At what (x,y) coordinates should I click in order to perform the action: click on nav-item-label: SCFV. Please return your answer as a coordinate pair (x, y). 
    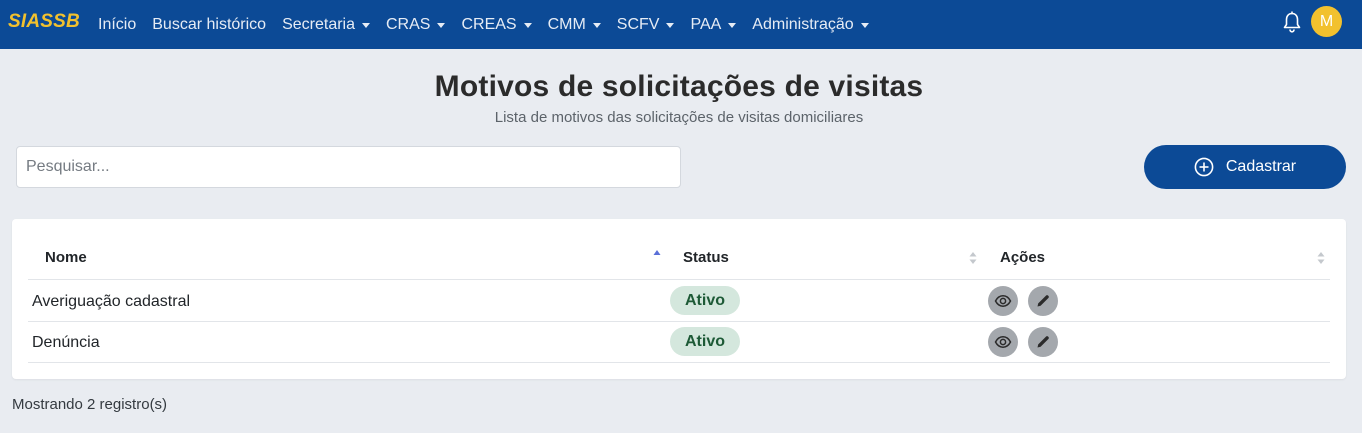
    Looking at the image, I should click on (638, 24).